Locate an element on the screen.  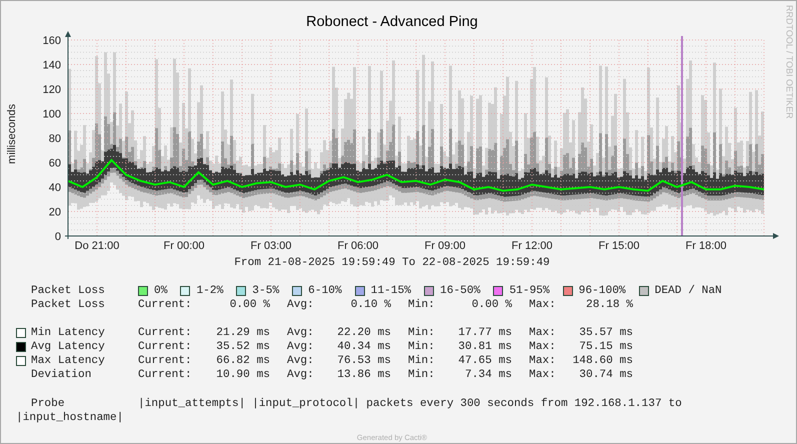
stat-value: 30.81 ms is located at coordinates (485, 347).